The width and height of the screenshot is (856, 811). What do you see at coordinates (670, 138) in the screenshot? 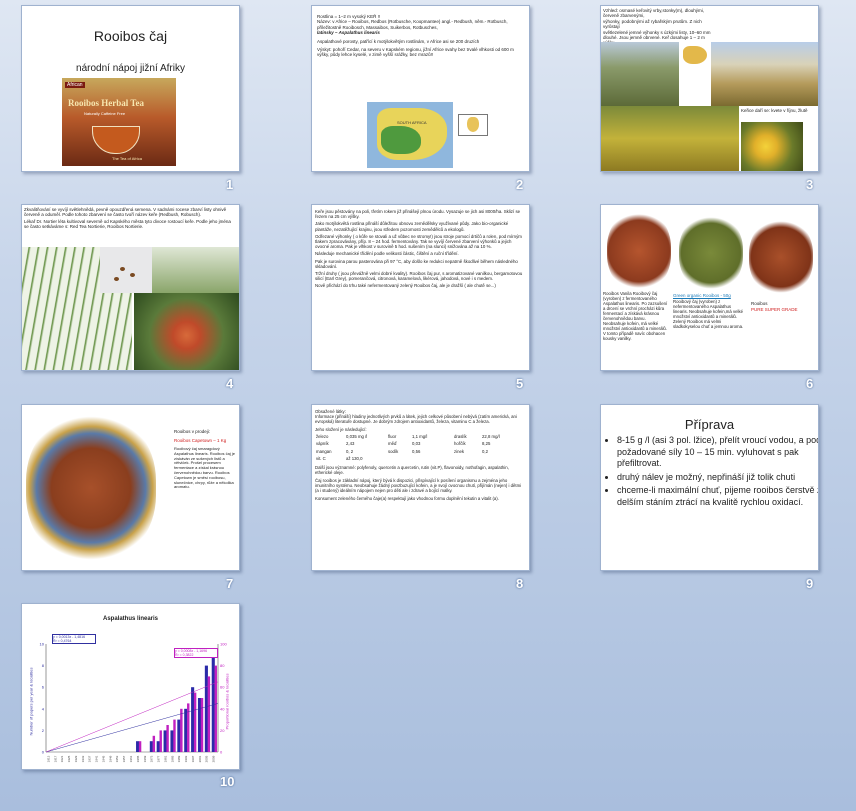
I see `harvest-photo` at bounding box center [670, 138].